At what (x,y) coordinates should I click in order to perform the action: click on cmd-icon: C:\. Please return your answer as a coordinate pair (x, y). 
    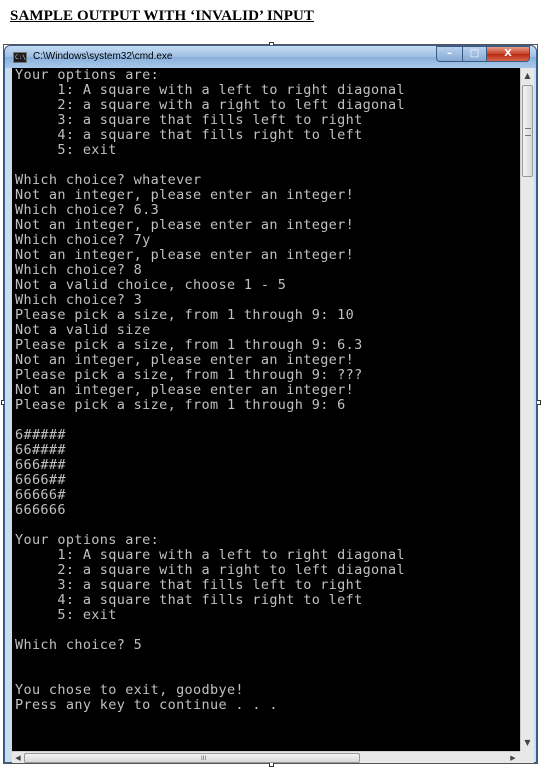
    Looking at the image, I should click on (20, 57).